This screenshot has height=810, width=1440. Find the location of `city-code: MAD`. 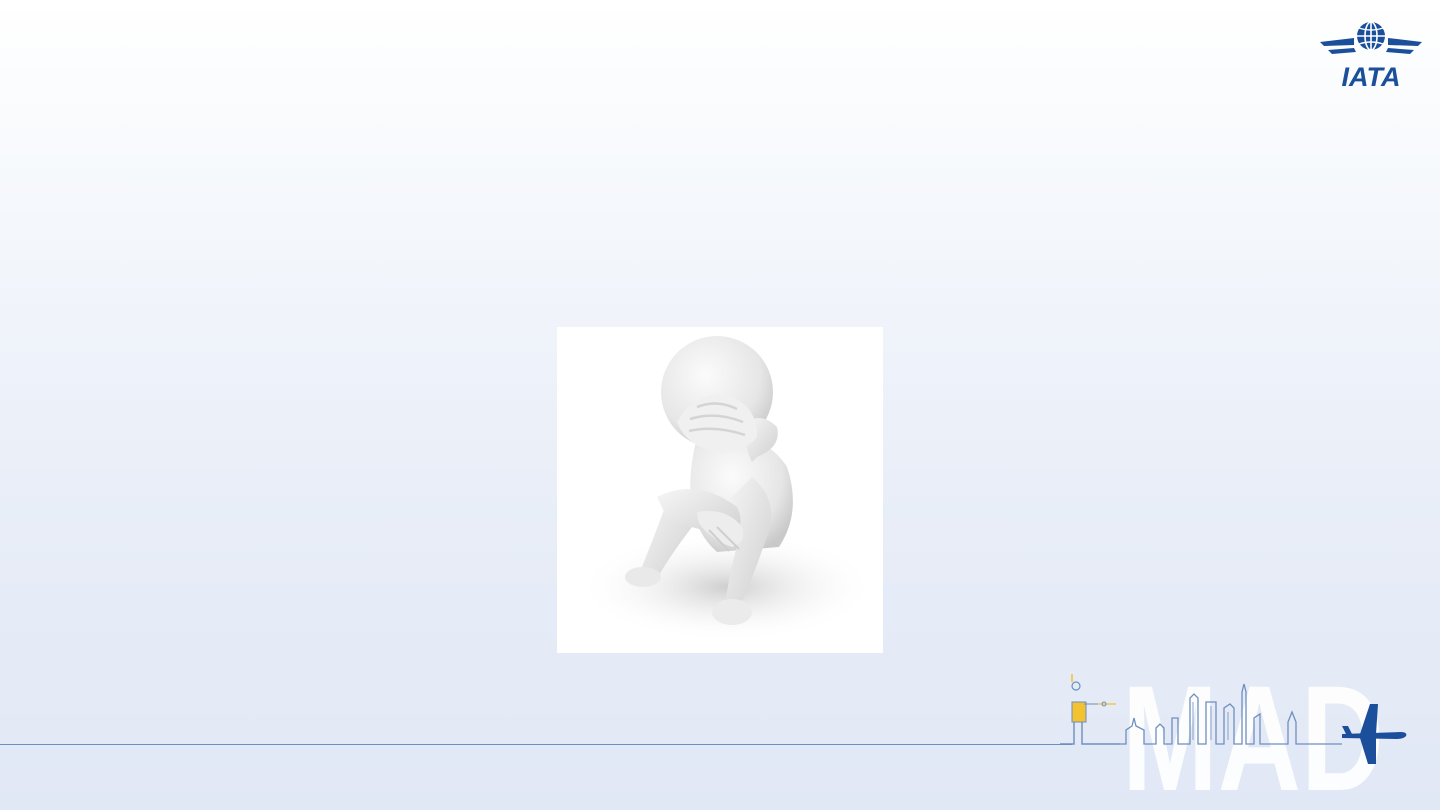

city-code: MAD is located at coordinates (1253, 733).